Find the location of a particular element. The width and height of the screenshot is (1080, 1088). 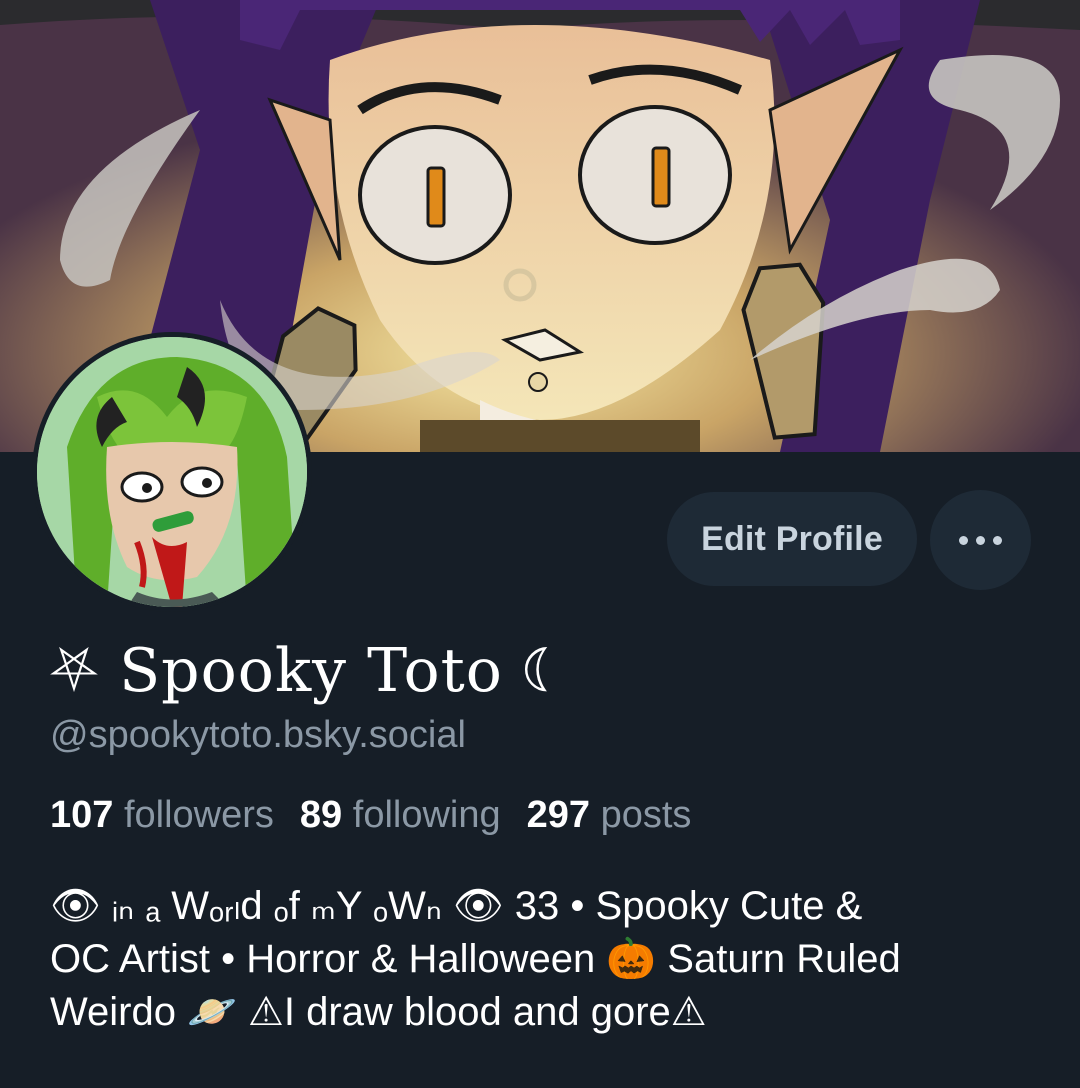

edit-profile-button: Edit Profile is located at coordinates (792, 539).